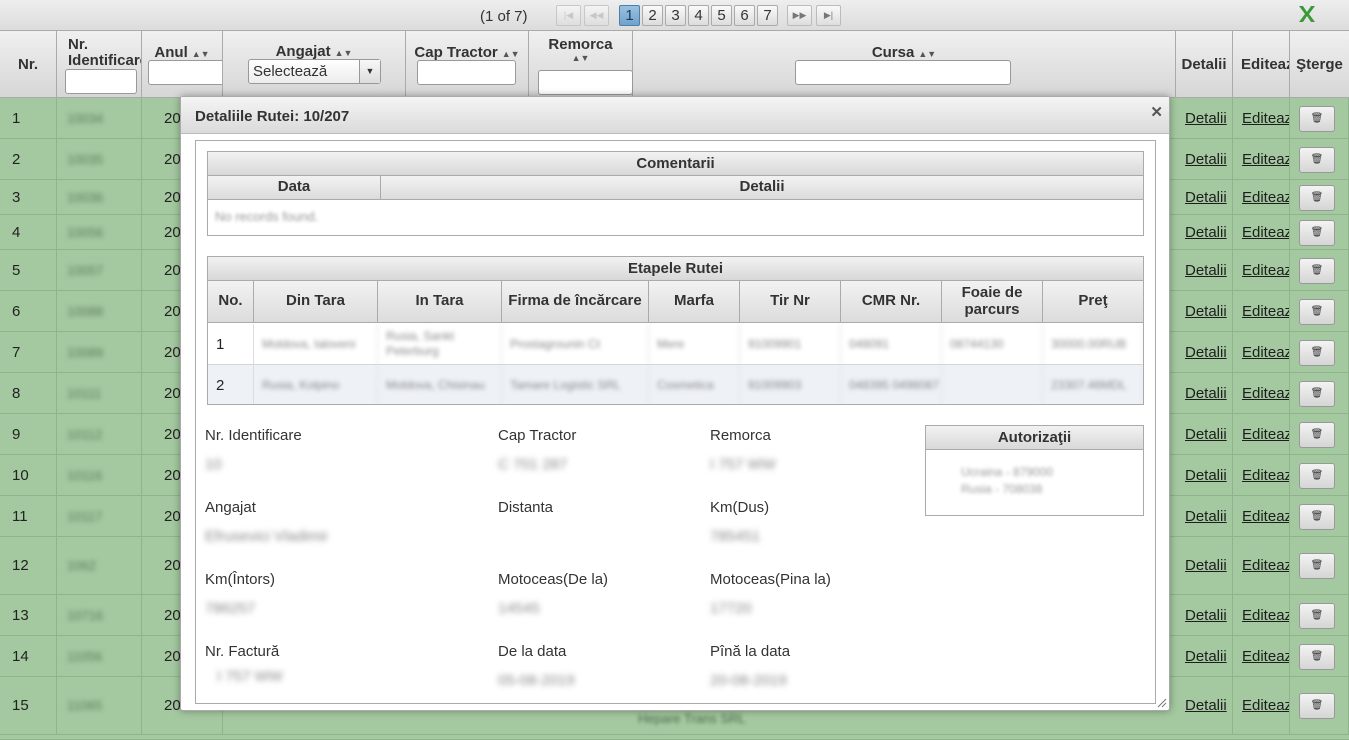  Describe the element at coordinates (581, 64) in the screenshot. I see `col-remorca: Remorca ▲▼` at that location.